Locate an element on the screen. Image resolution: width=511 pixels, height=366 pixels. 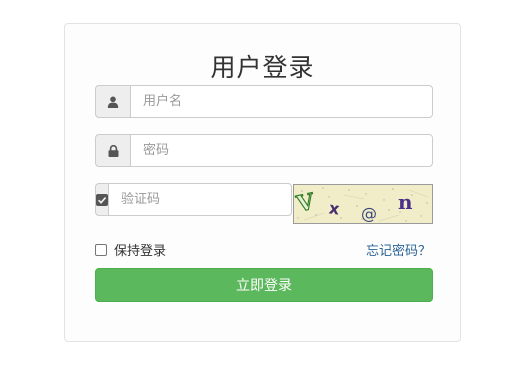
username-group is located at coordinates (264, 101).